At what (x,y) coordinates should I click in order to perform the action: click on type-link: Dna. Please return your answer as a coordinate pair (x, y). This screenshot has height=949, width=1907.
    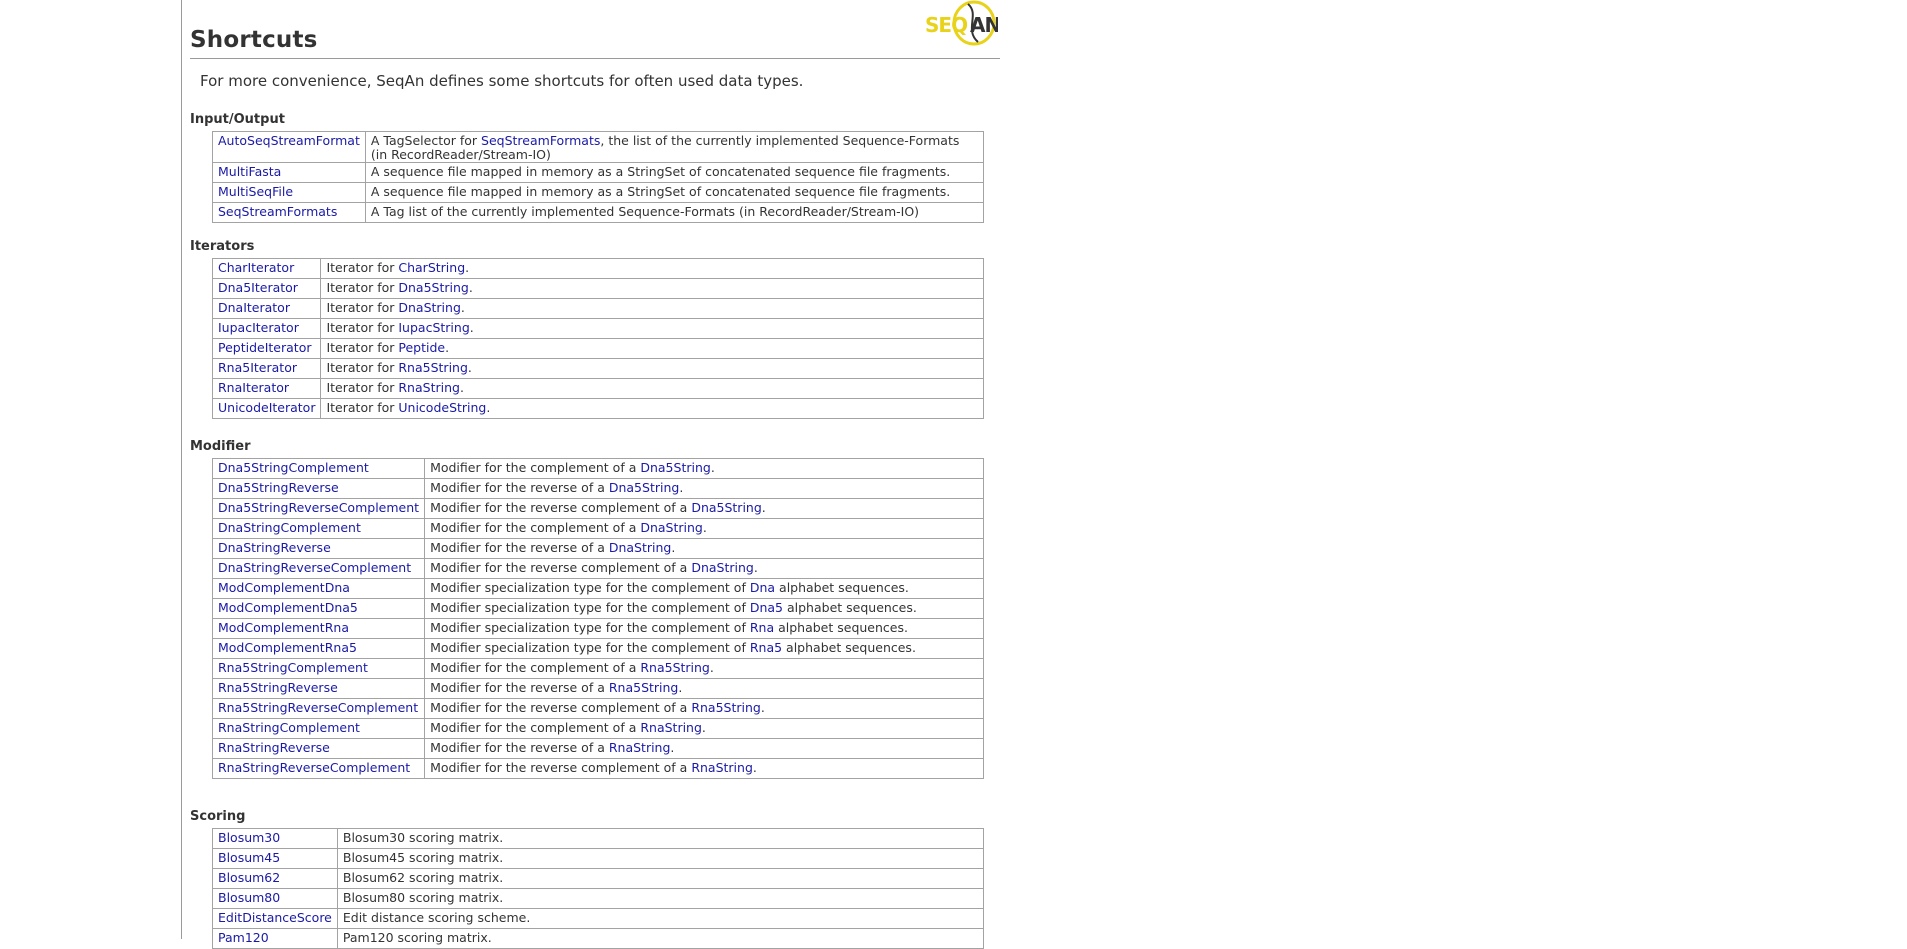
    Looking at the image, I should click on (762, 587).